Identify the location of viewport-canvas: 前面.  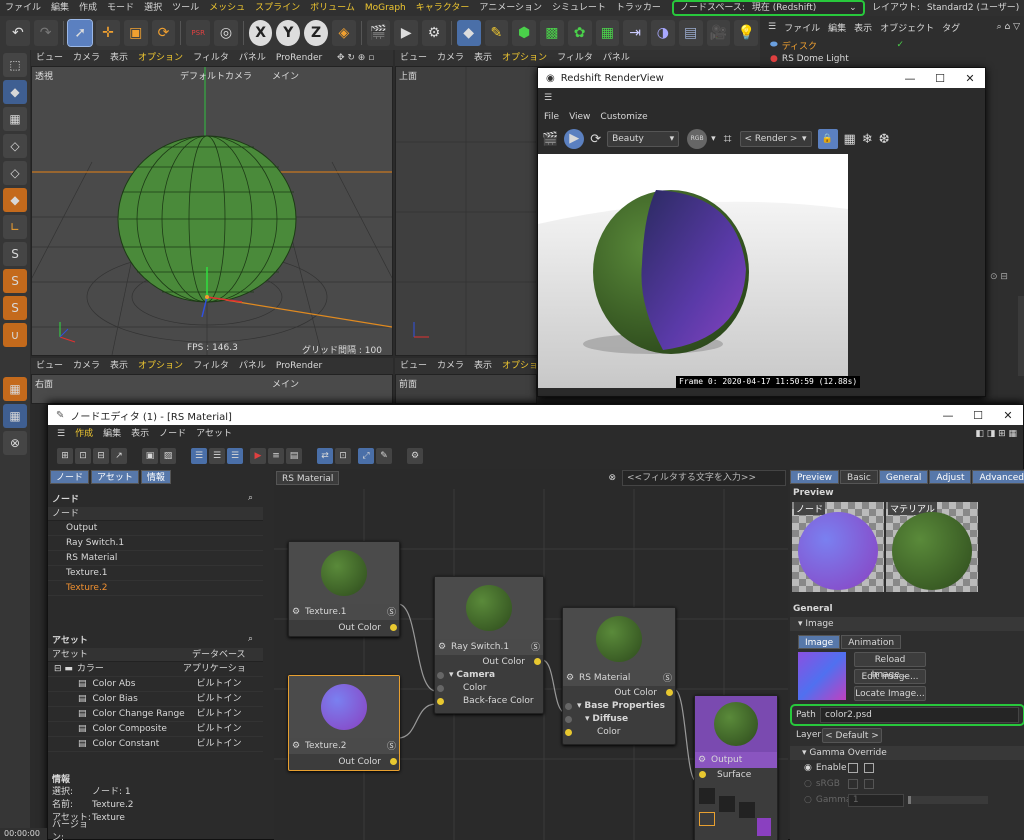
(466, 389).